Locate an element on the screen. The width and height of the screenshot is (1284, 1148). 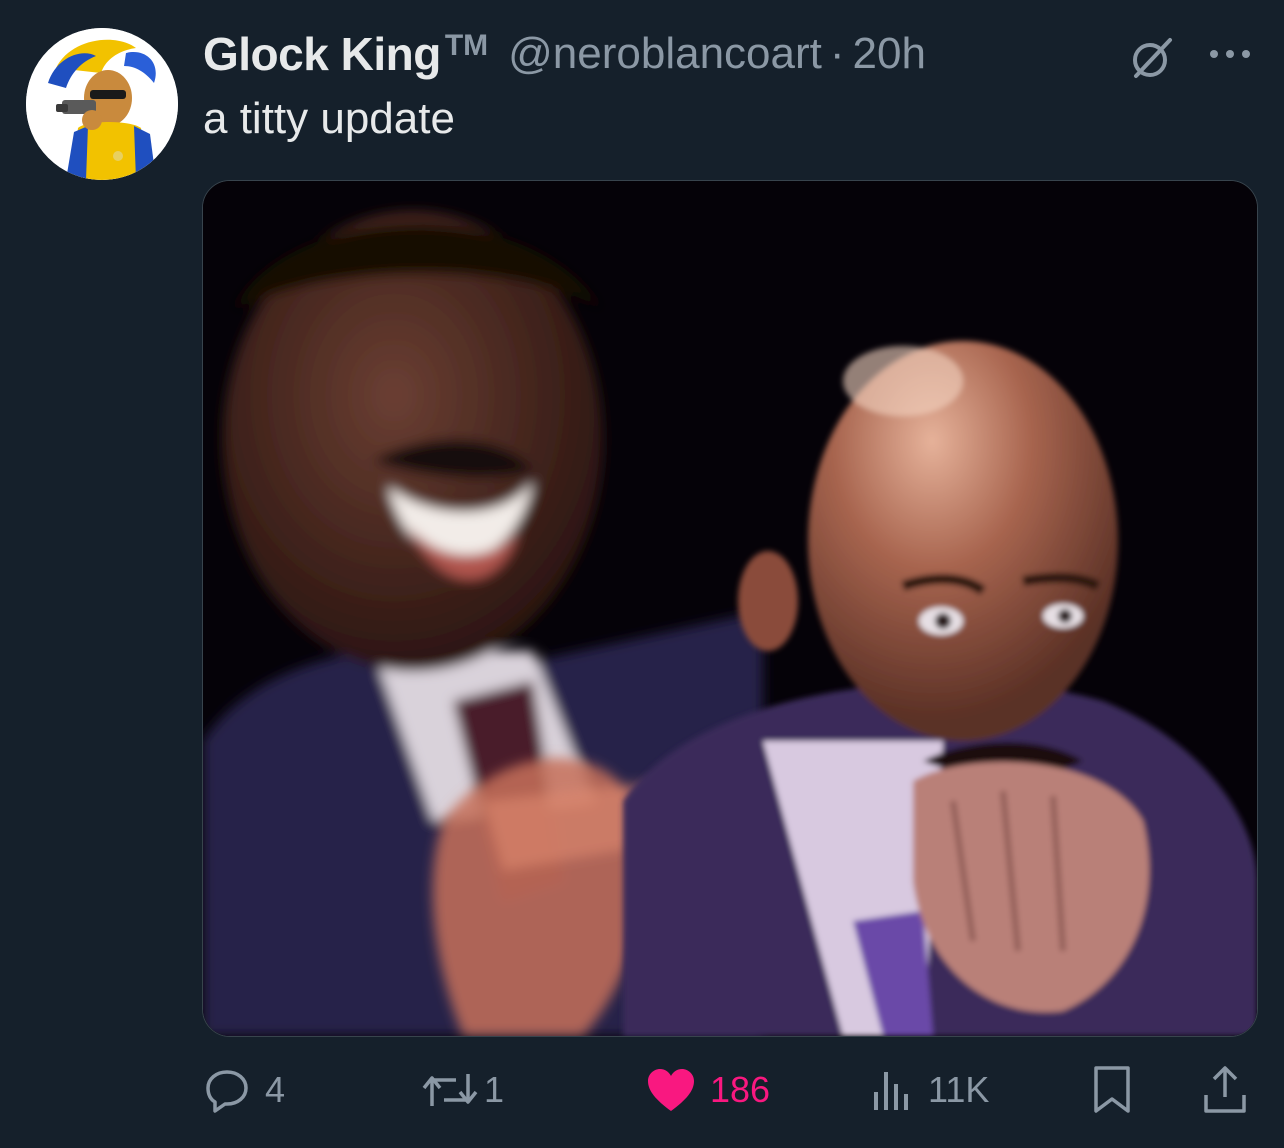
repost-count: 1 is located at coordinates (494, 1089).